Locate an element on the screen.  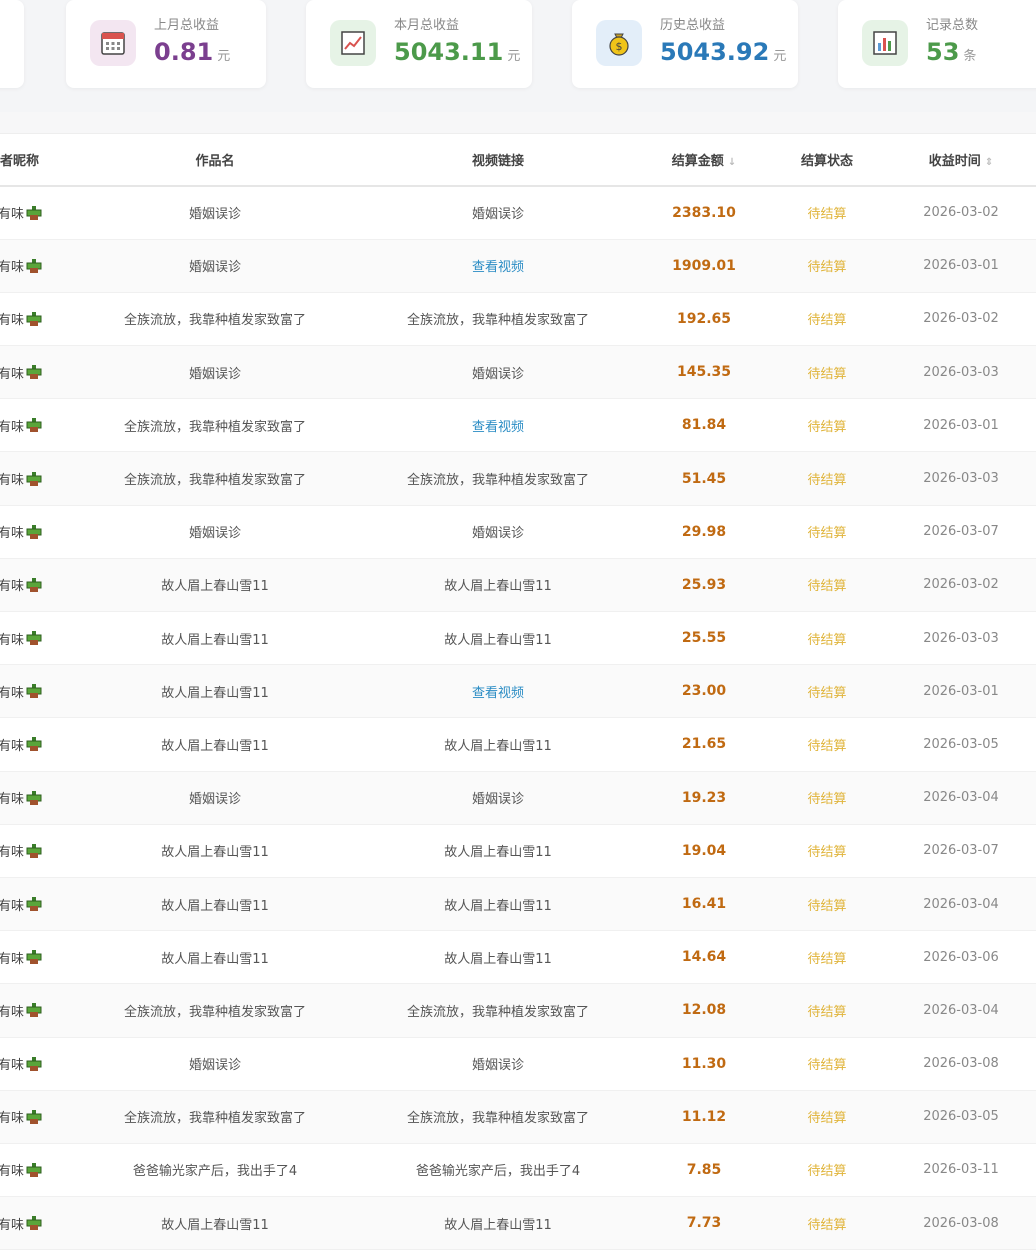
header-video: 视频链接 is located at coordinates (498, 160).